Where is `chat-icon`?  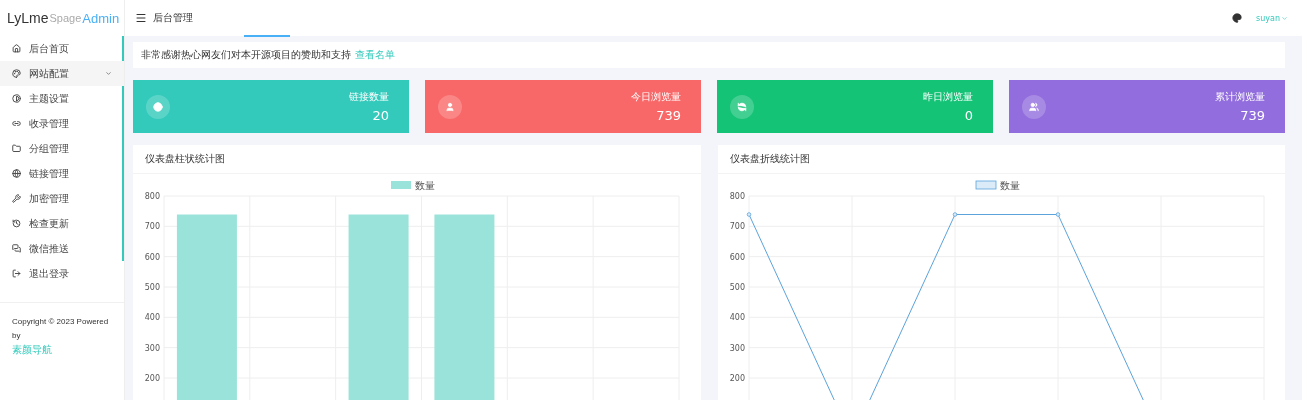 chat-icon is located at coordinates (16, 248).